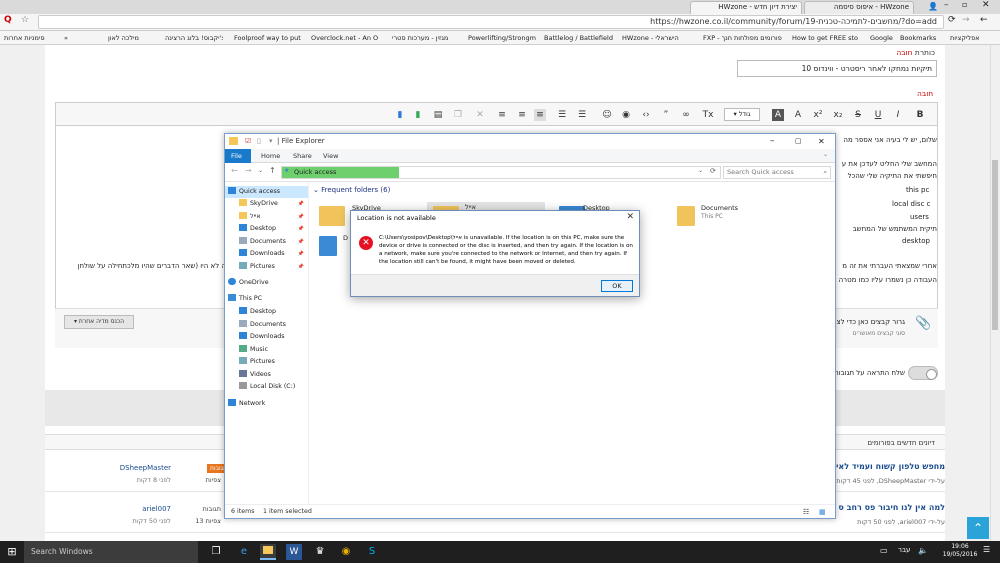 Image resolution: width=1000 pixels, height=563 pixels. What do you see at coordinates (320, 552) in the screenshot?
I see `steam-icon: ♛` at bounding box center [320, 552].